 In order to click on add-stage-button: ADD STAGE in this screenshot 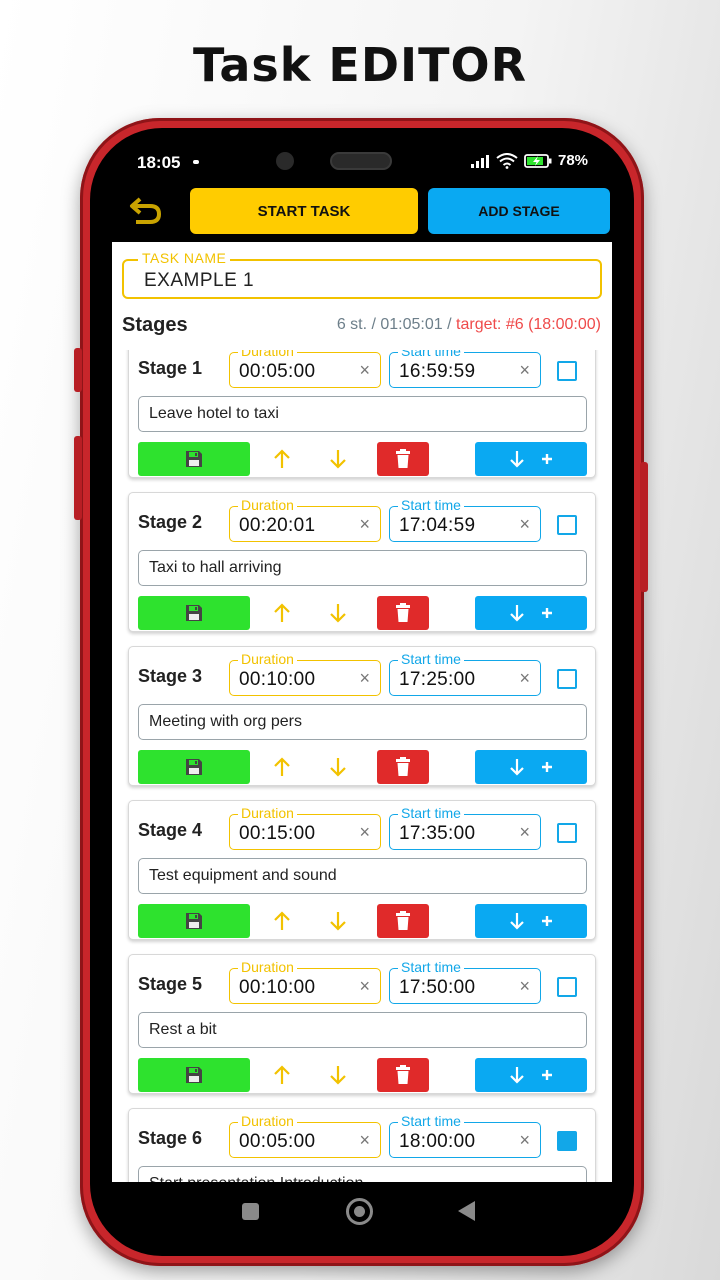, I will do `click(519, 211)`.